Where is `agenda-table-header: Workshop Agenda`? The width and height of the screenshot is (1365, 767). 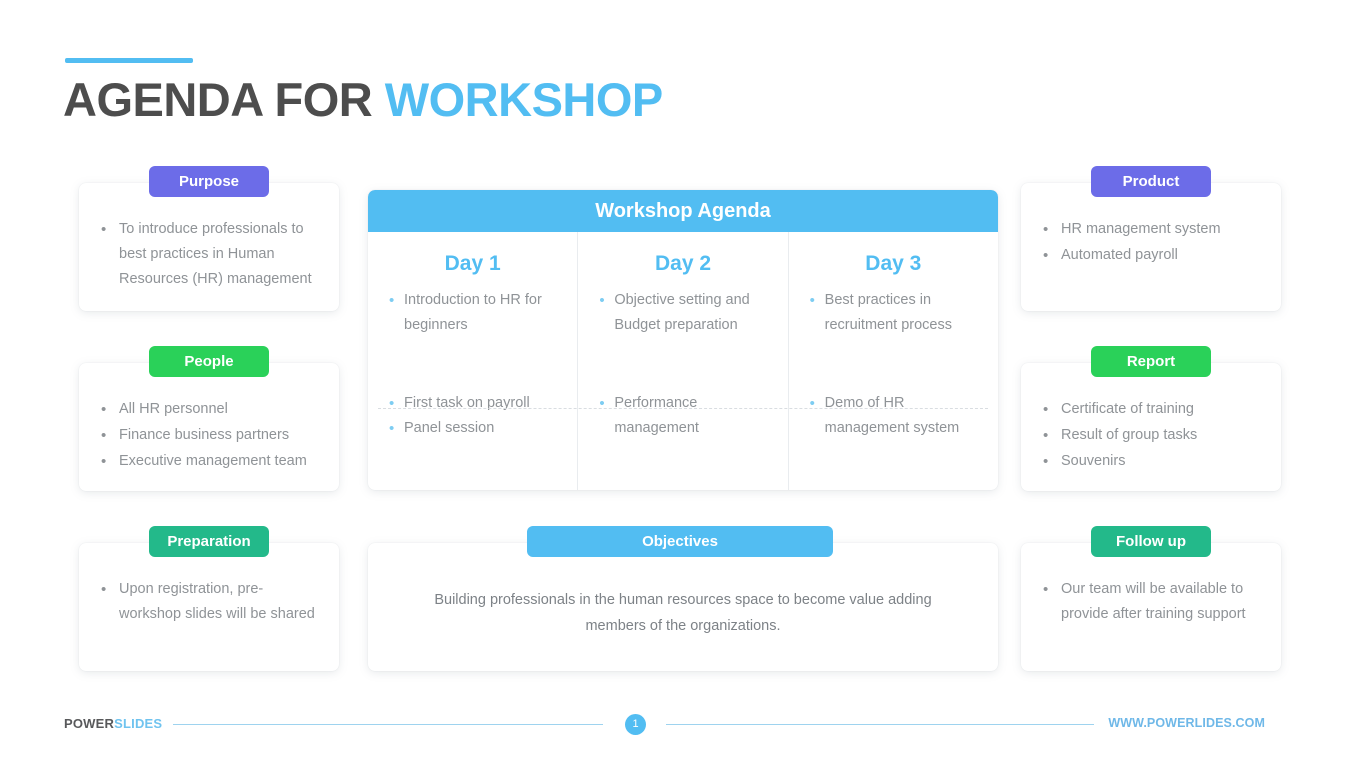
agenda-table-header: Workshop Agenda is located at coordinates (683, 211).